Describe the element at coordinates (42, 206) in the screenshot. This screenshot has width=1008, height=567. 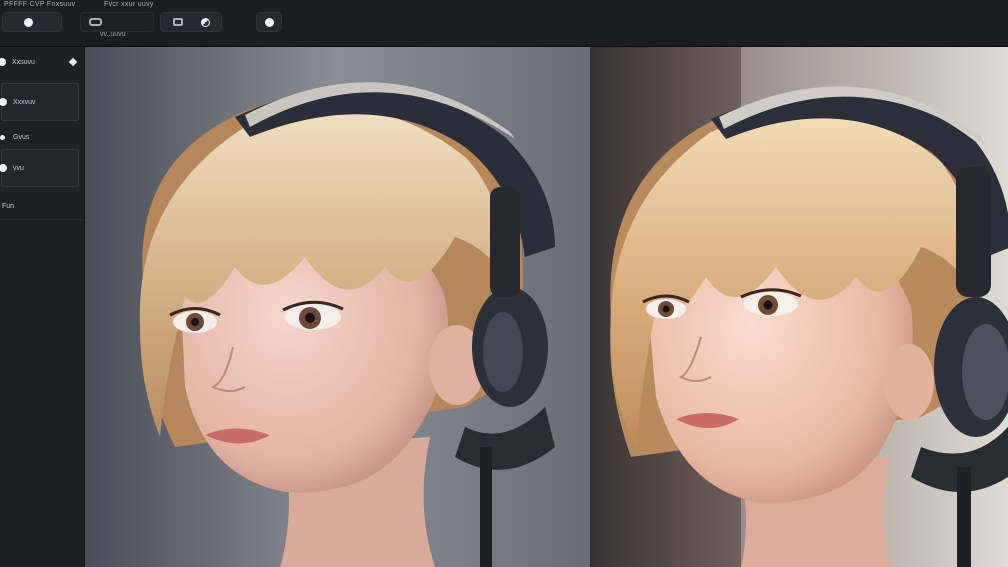
I see `sidebar-item-4: Fun` at that location.